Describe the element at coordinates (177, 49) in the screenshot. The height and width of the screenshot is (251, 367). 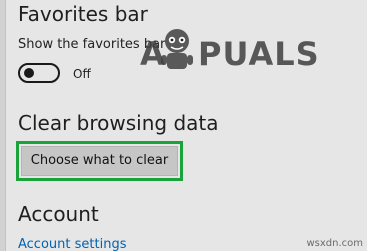
I see `appuals-mascot-icon` at that location.